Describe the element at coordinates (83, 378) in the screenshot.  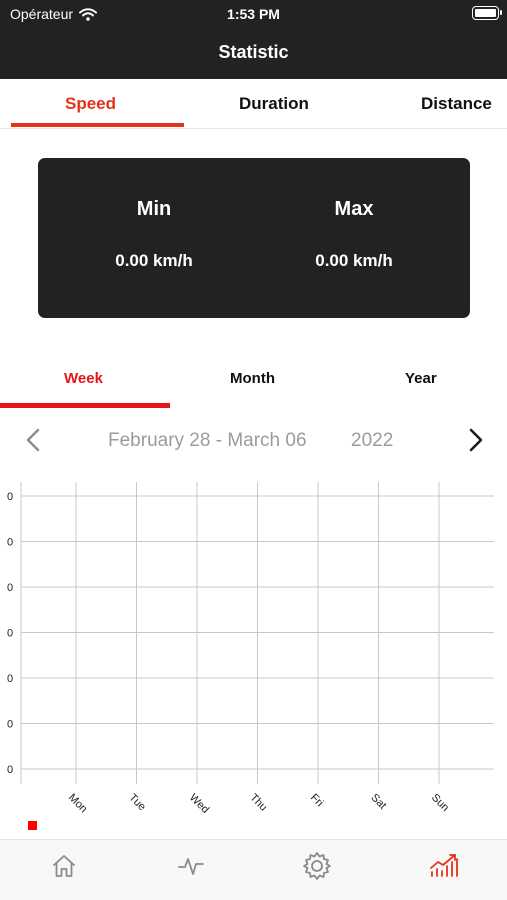
I see `tab-week: Week` at that location.